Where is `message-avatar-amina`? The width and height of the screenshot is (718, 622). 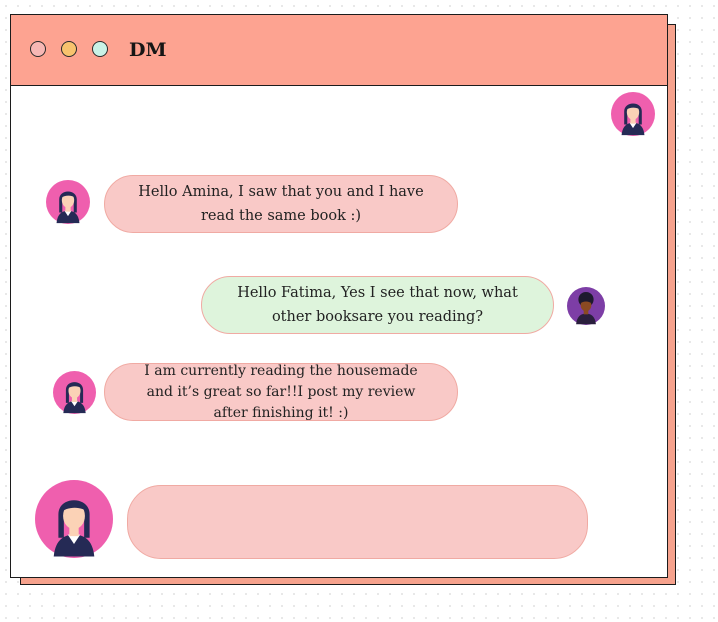 message-avatar-amina is located at coordinates (586, 306).